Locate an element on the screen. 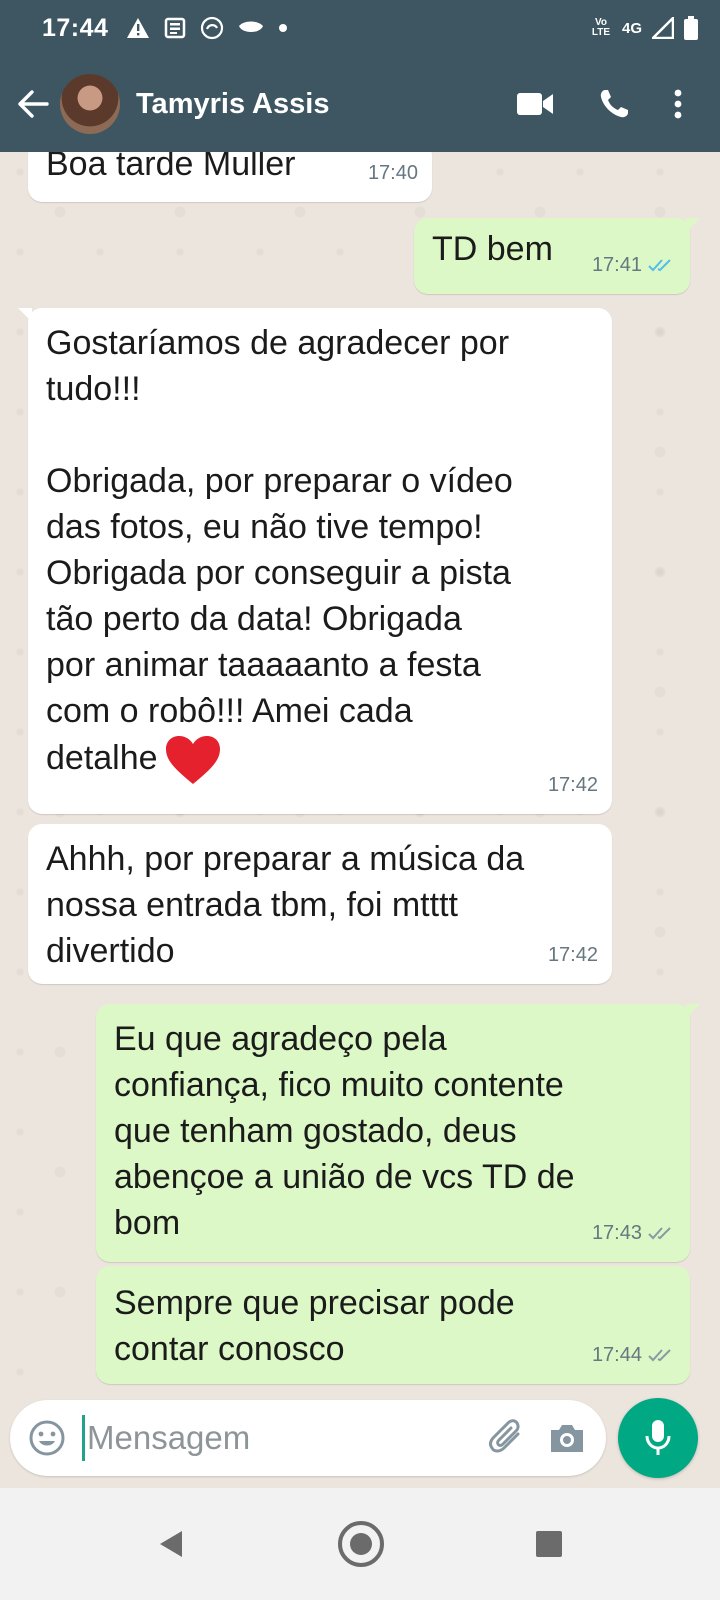 The image size is (720, 1600). message-composer: Mensagem is located at coordinates (308, 1438).